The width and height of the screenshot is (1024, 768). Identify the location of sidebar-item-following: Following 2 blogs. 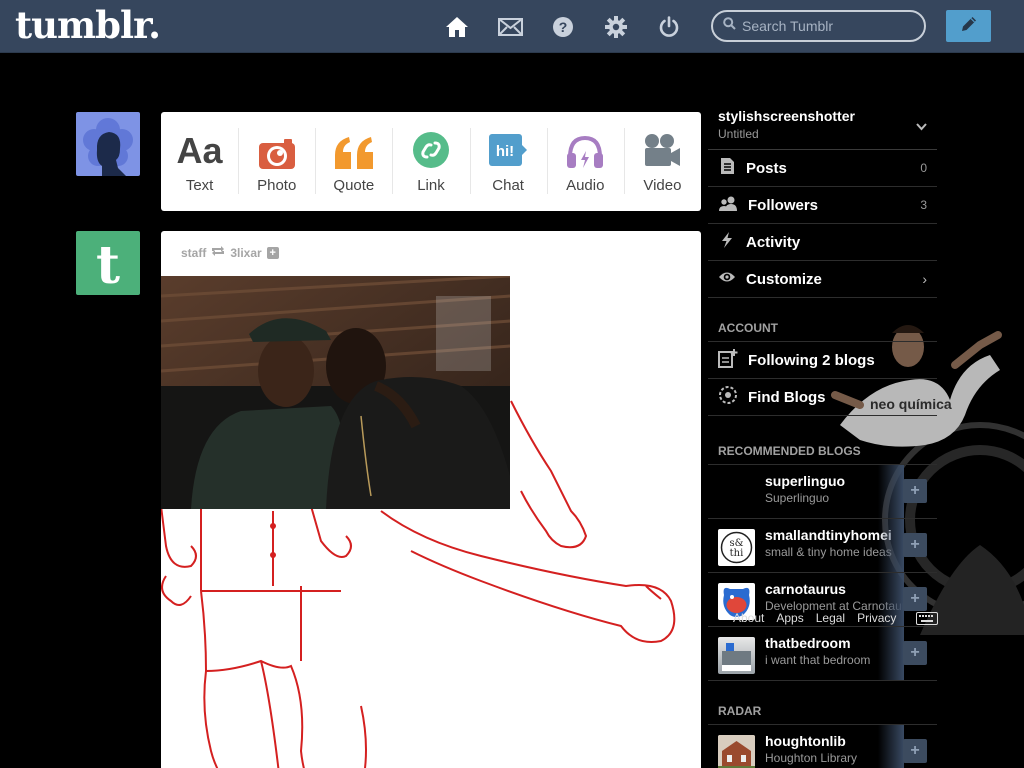
(822, 360).